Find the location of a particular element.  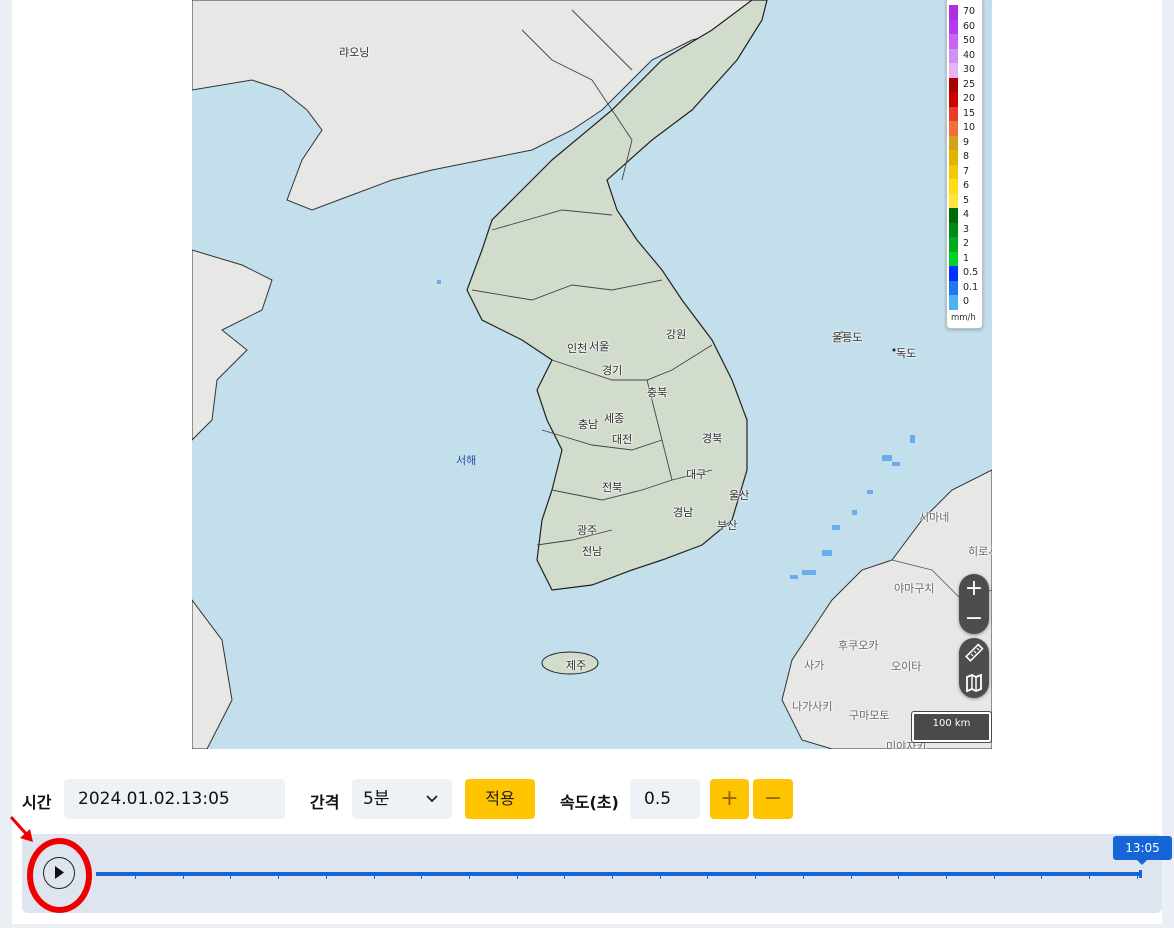

chevron-down-icon is located at coordinates (432, 799).